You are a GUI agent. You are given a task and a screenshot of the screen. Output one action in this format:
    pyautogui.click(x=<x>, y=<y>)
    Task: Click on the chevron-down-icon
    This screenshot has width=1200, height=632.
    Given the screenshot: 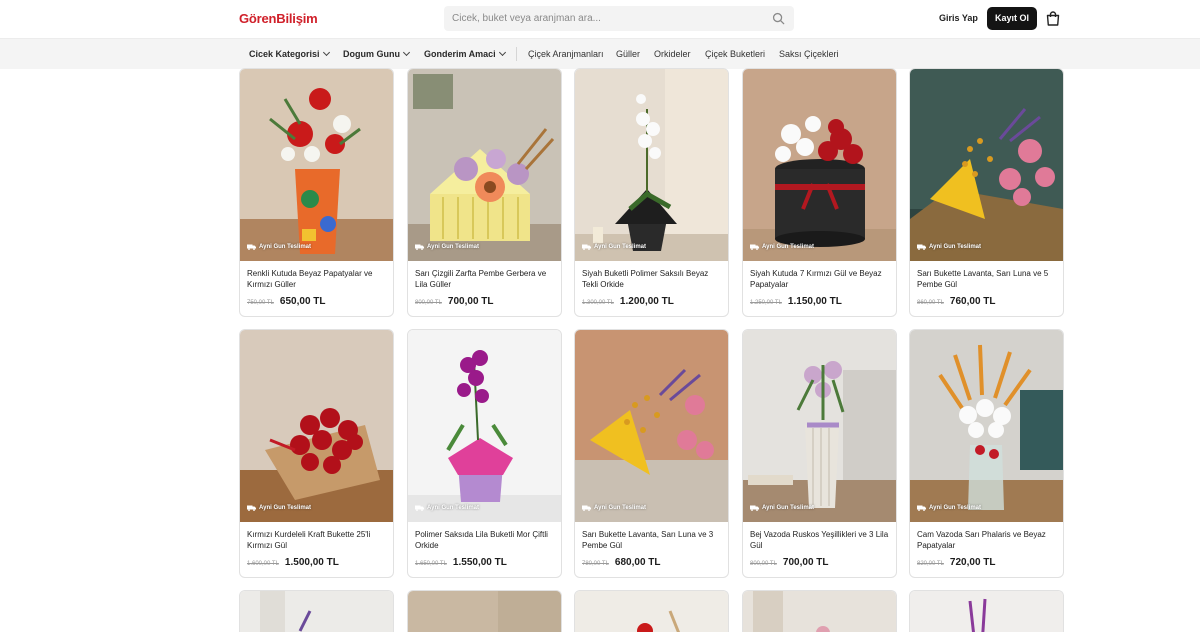 What is the action you would take?
    pyautogui.click(x=502, y=52)
    